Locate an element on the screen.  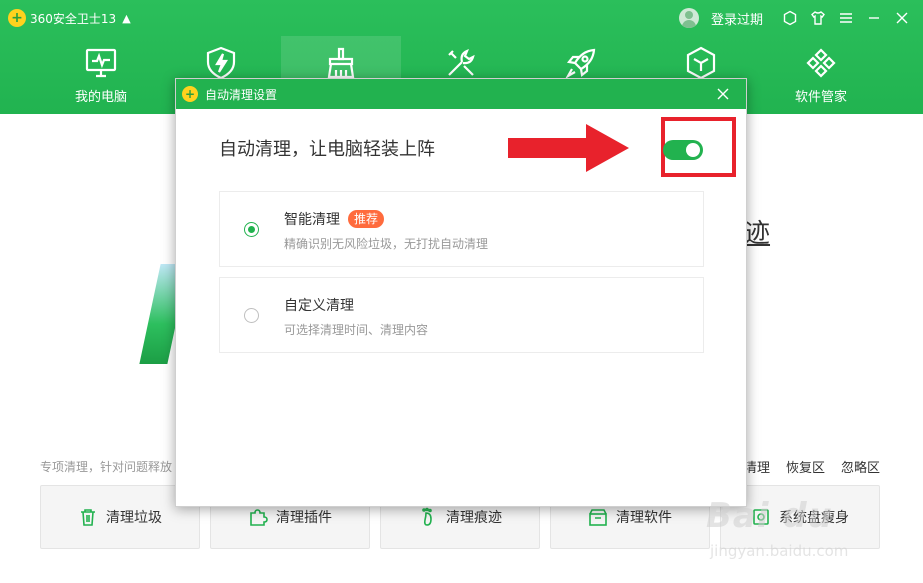
link-recovery: 恢复区 is located at coordinates (805, 466).